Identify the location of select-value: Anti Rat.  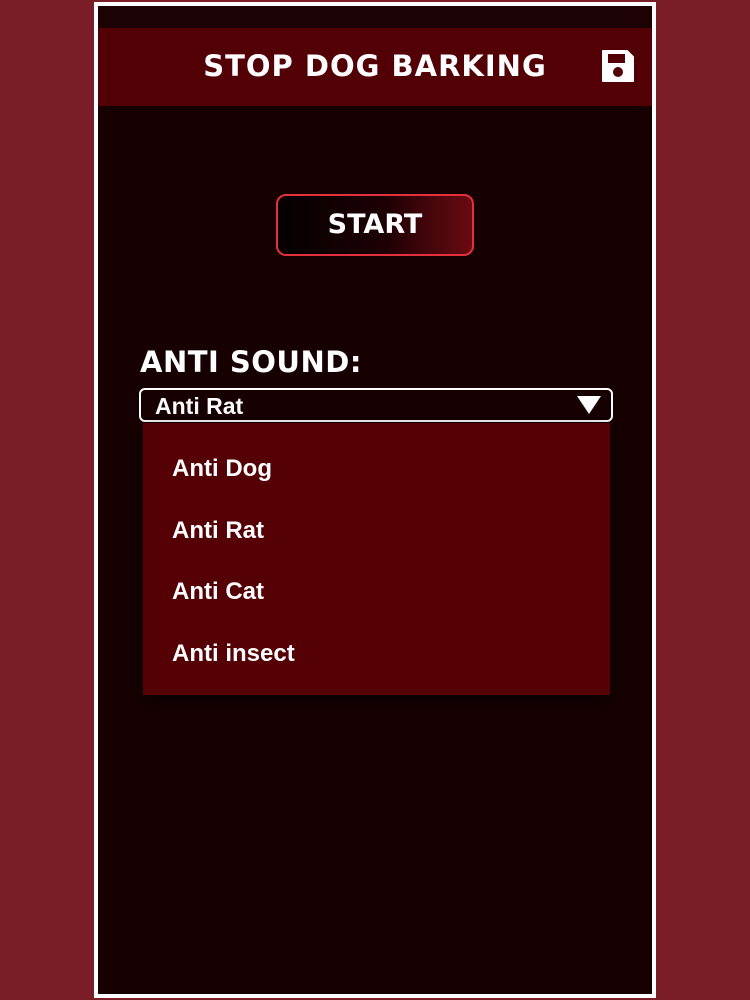
(199, 406).